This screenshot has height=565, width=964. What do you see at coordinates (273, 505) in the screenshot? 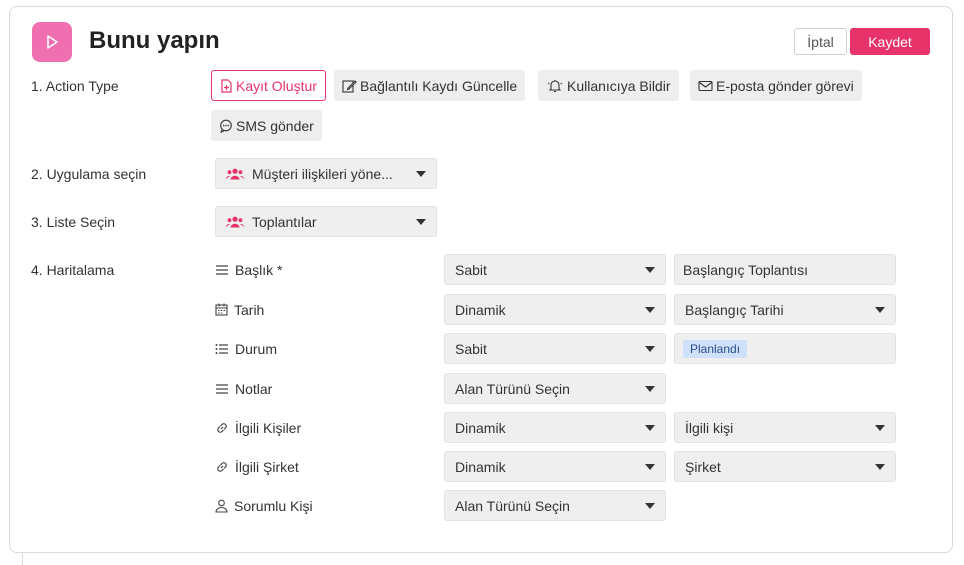
I see `field-name: Sorumlu Kişi` at bounding box center [273, 505].